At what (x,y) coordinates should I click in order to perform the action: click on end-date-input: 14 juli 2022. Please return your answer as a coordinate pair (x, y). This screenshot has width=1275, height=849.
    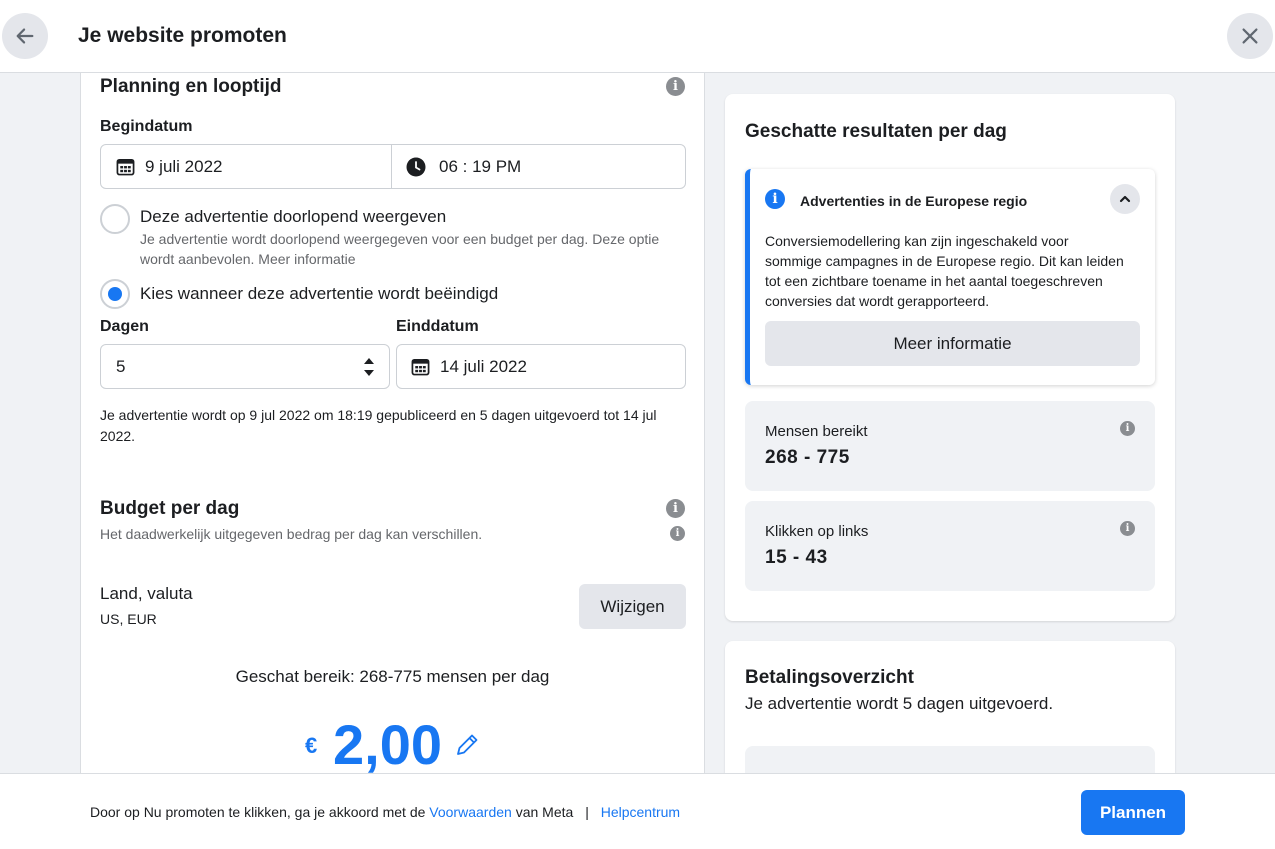
    Looking at the image, I should click on (541, 366).